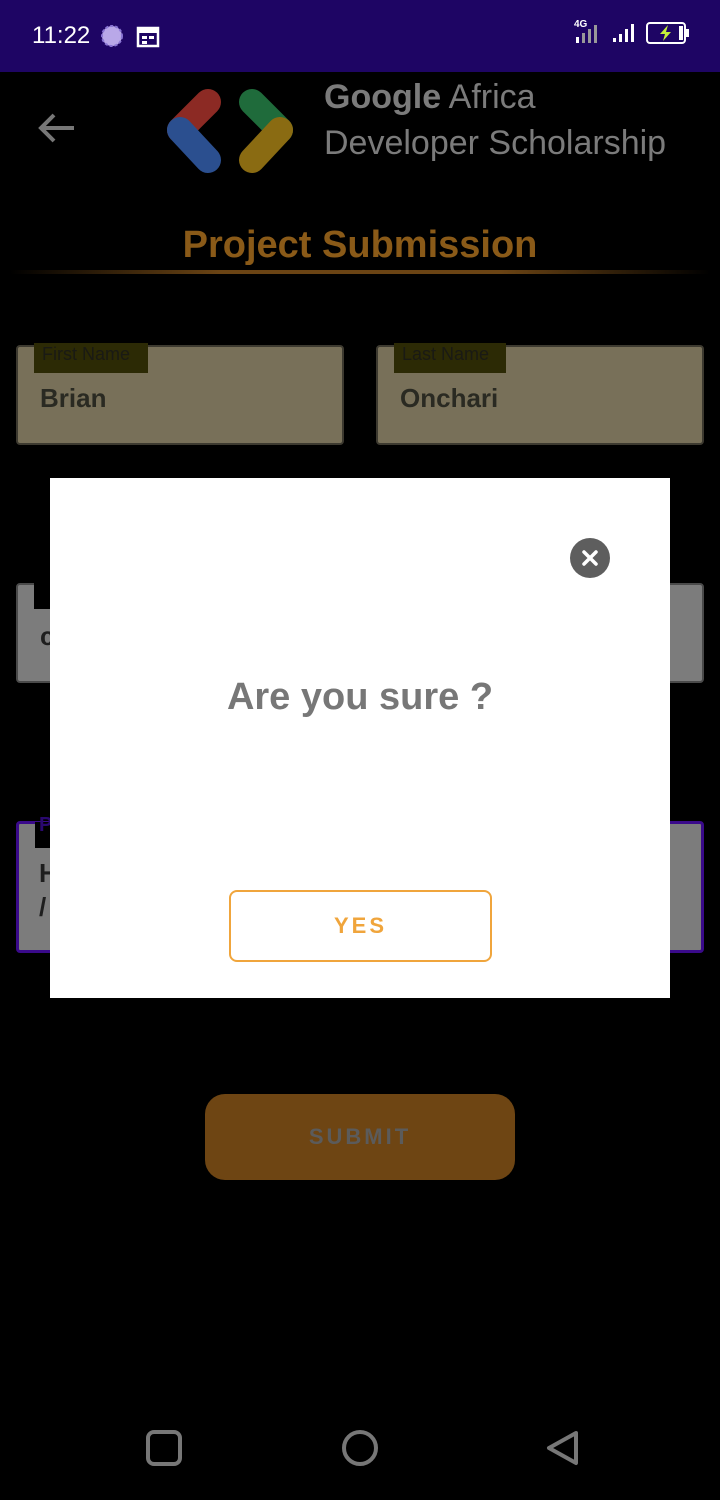 Image resolution: width=720 pixels, height=1500 pixels. Describe the element at coordinates (488, 97) in the screenshot. I see `brand-africa: Africa` at that location.